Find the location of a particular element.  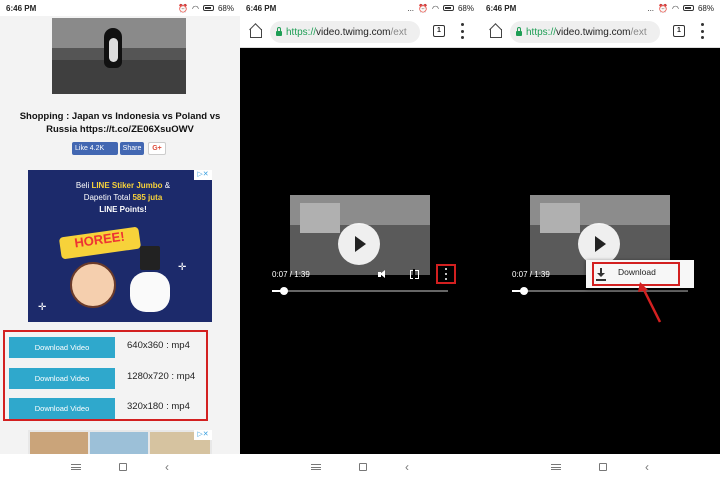

ad-line-2: Dapetin Total 585 juta is located at coordinates (123, 197).